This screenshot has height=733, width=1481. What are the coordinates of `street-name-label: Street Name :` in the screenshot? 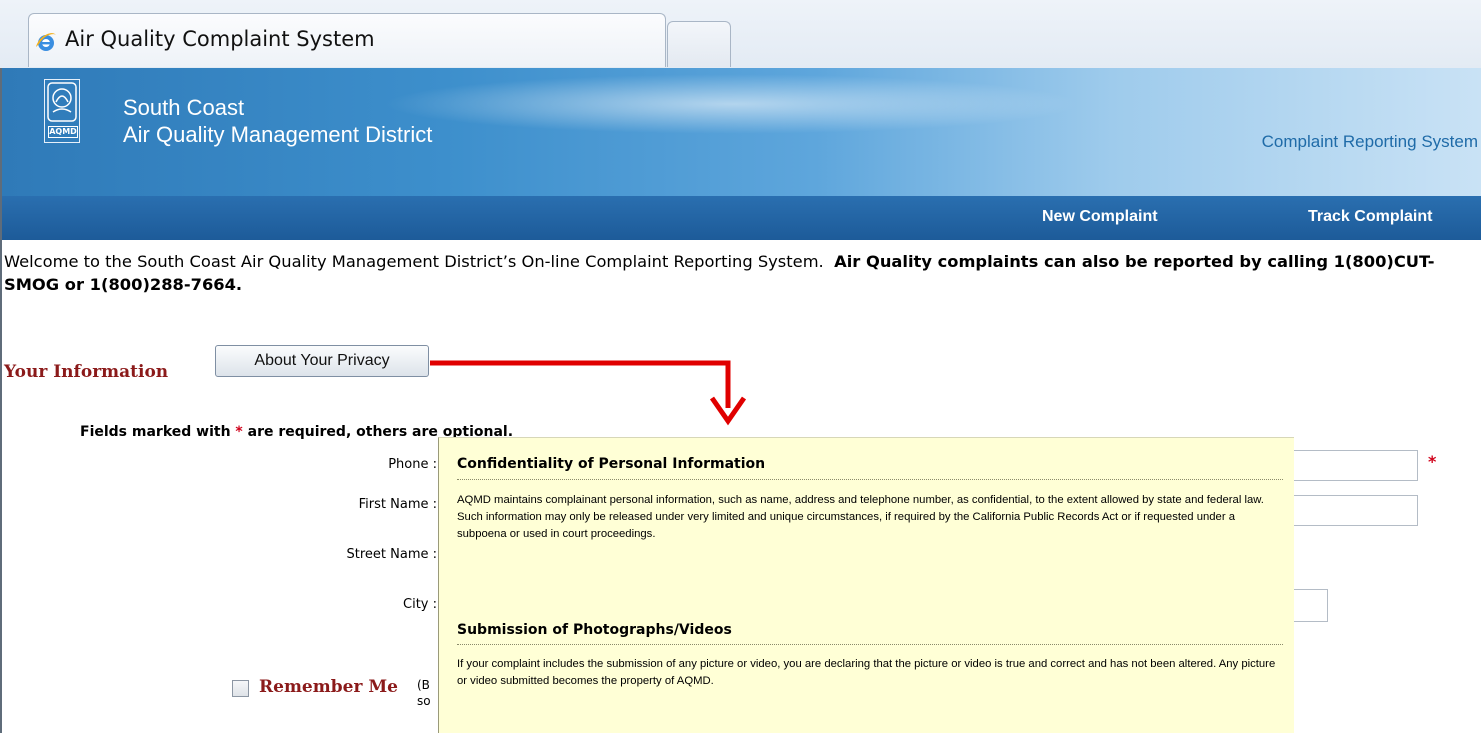 It's located at (392, 554).